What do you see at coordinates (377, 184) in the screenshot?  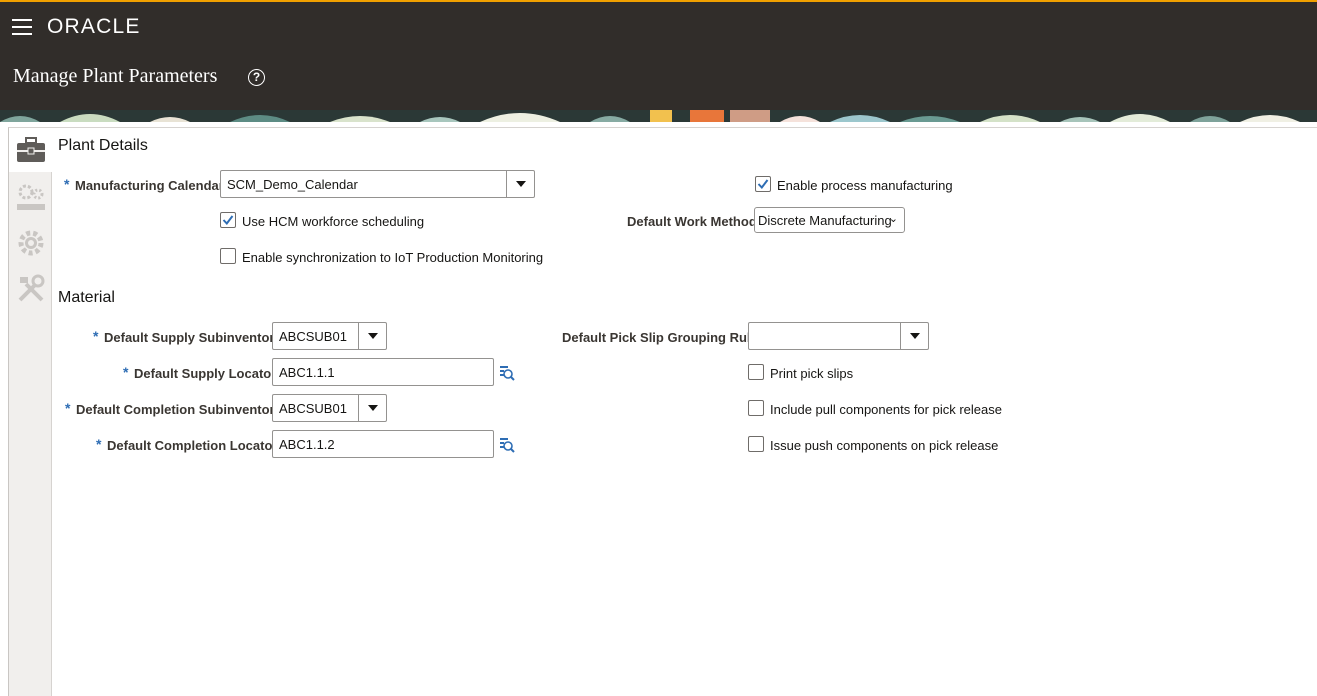 I see `manufacturing-calendar-select: SCM_Demo_Calendar` at bounding box center [377, 184].